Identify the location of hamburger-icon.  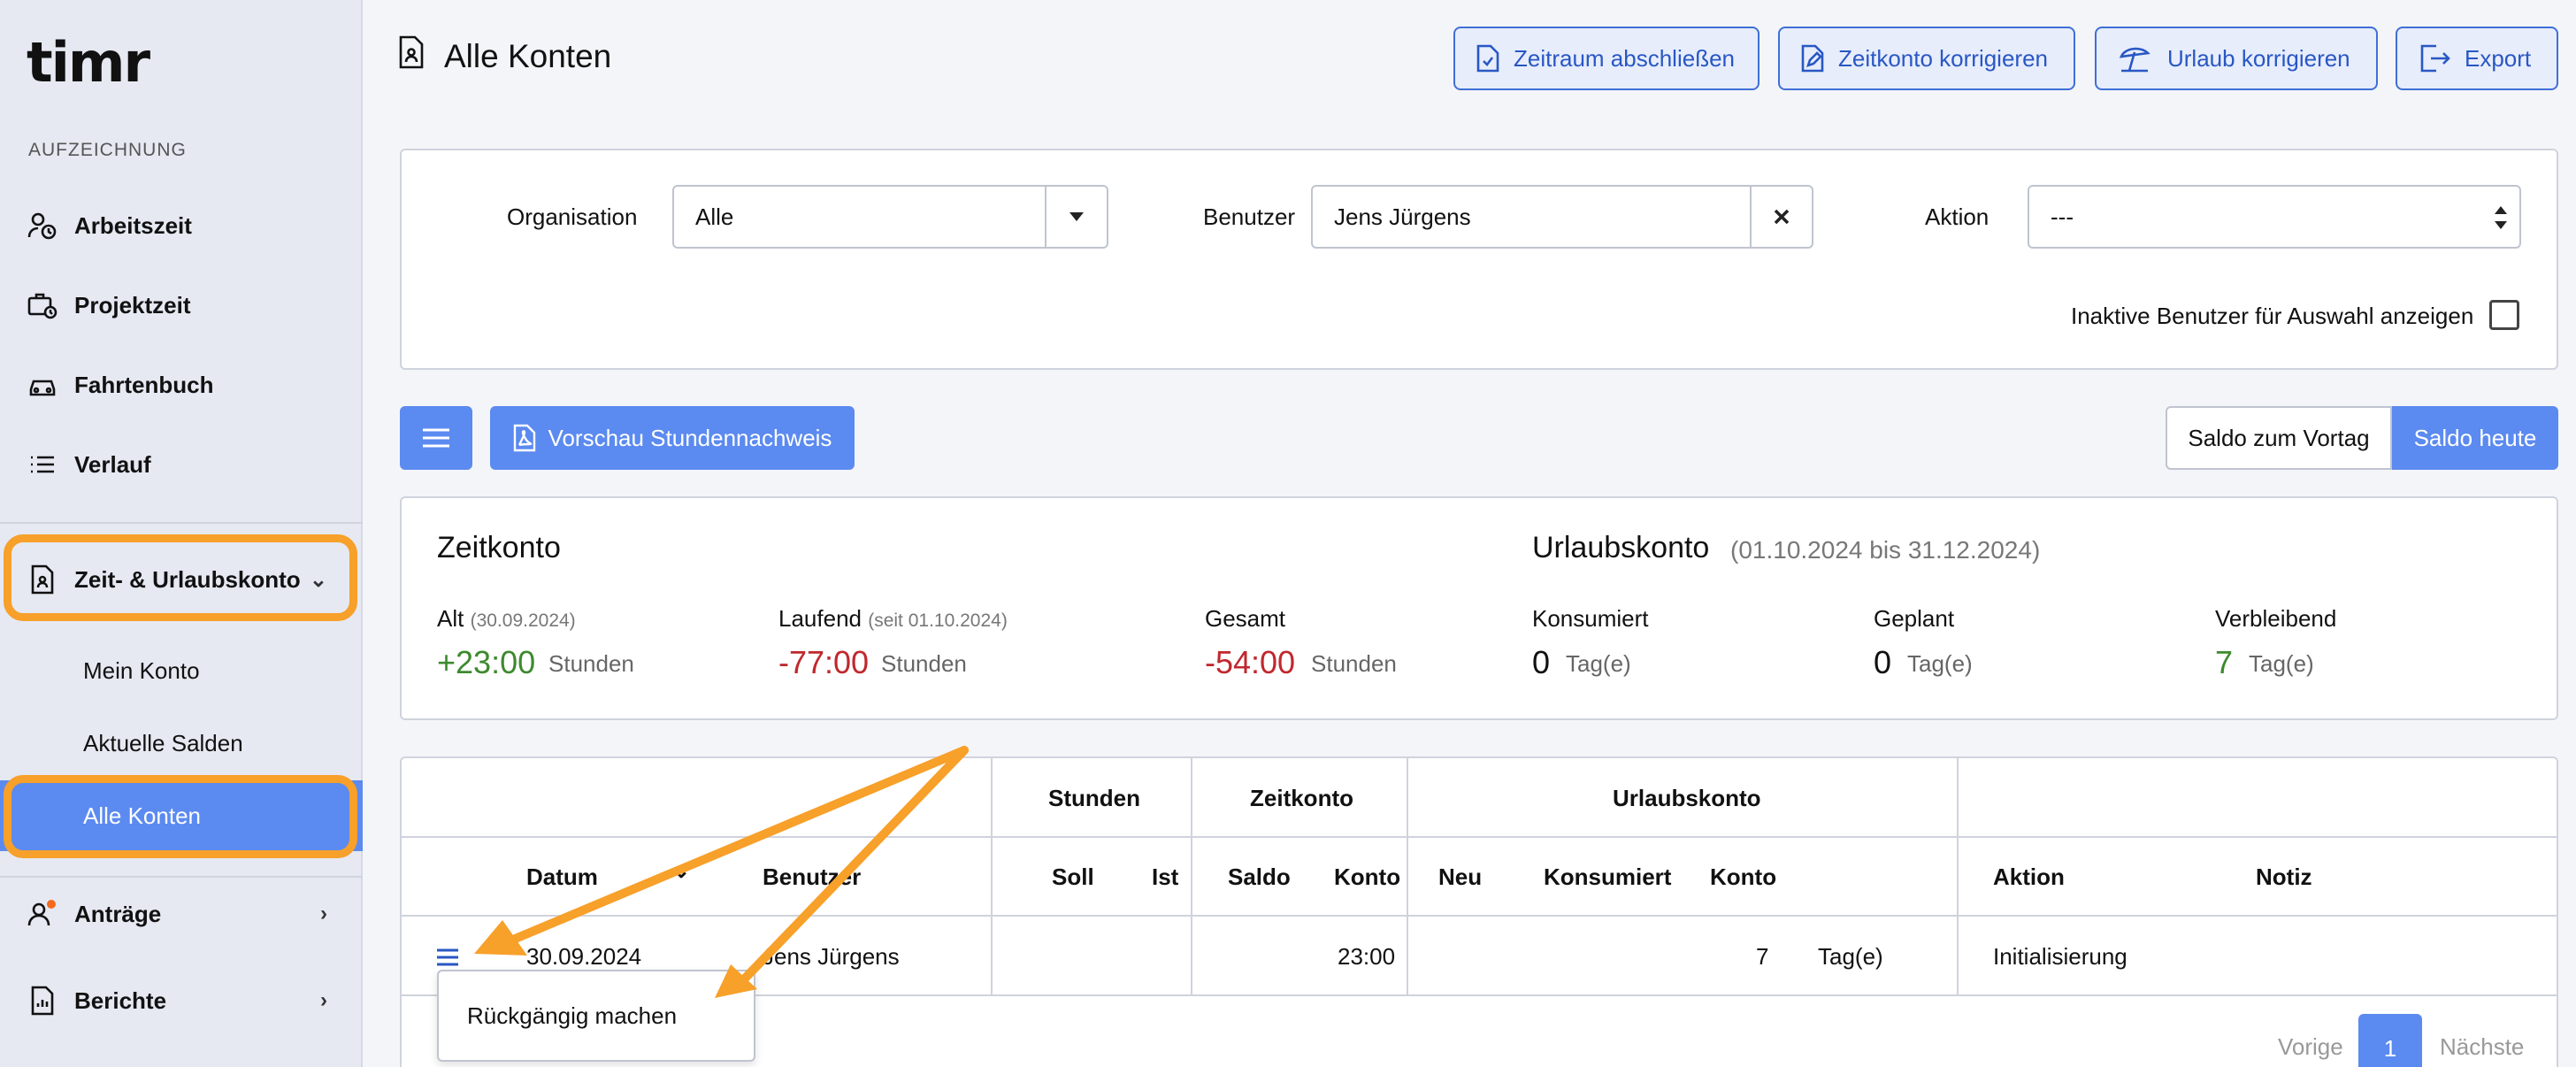
(436, 438).